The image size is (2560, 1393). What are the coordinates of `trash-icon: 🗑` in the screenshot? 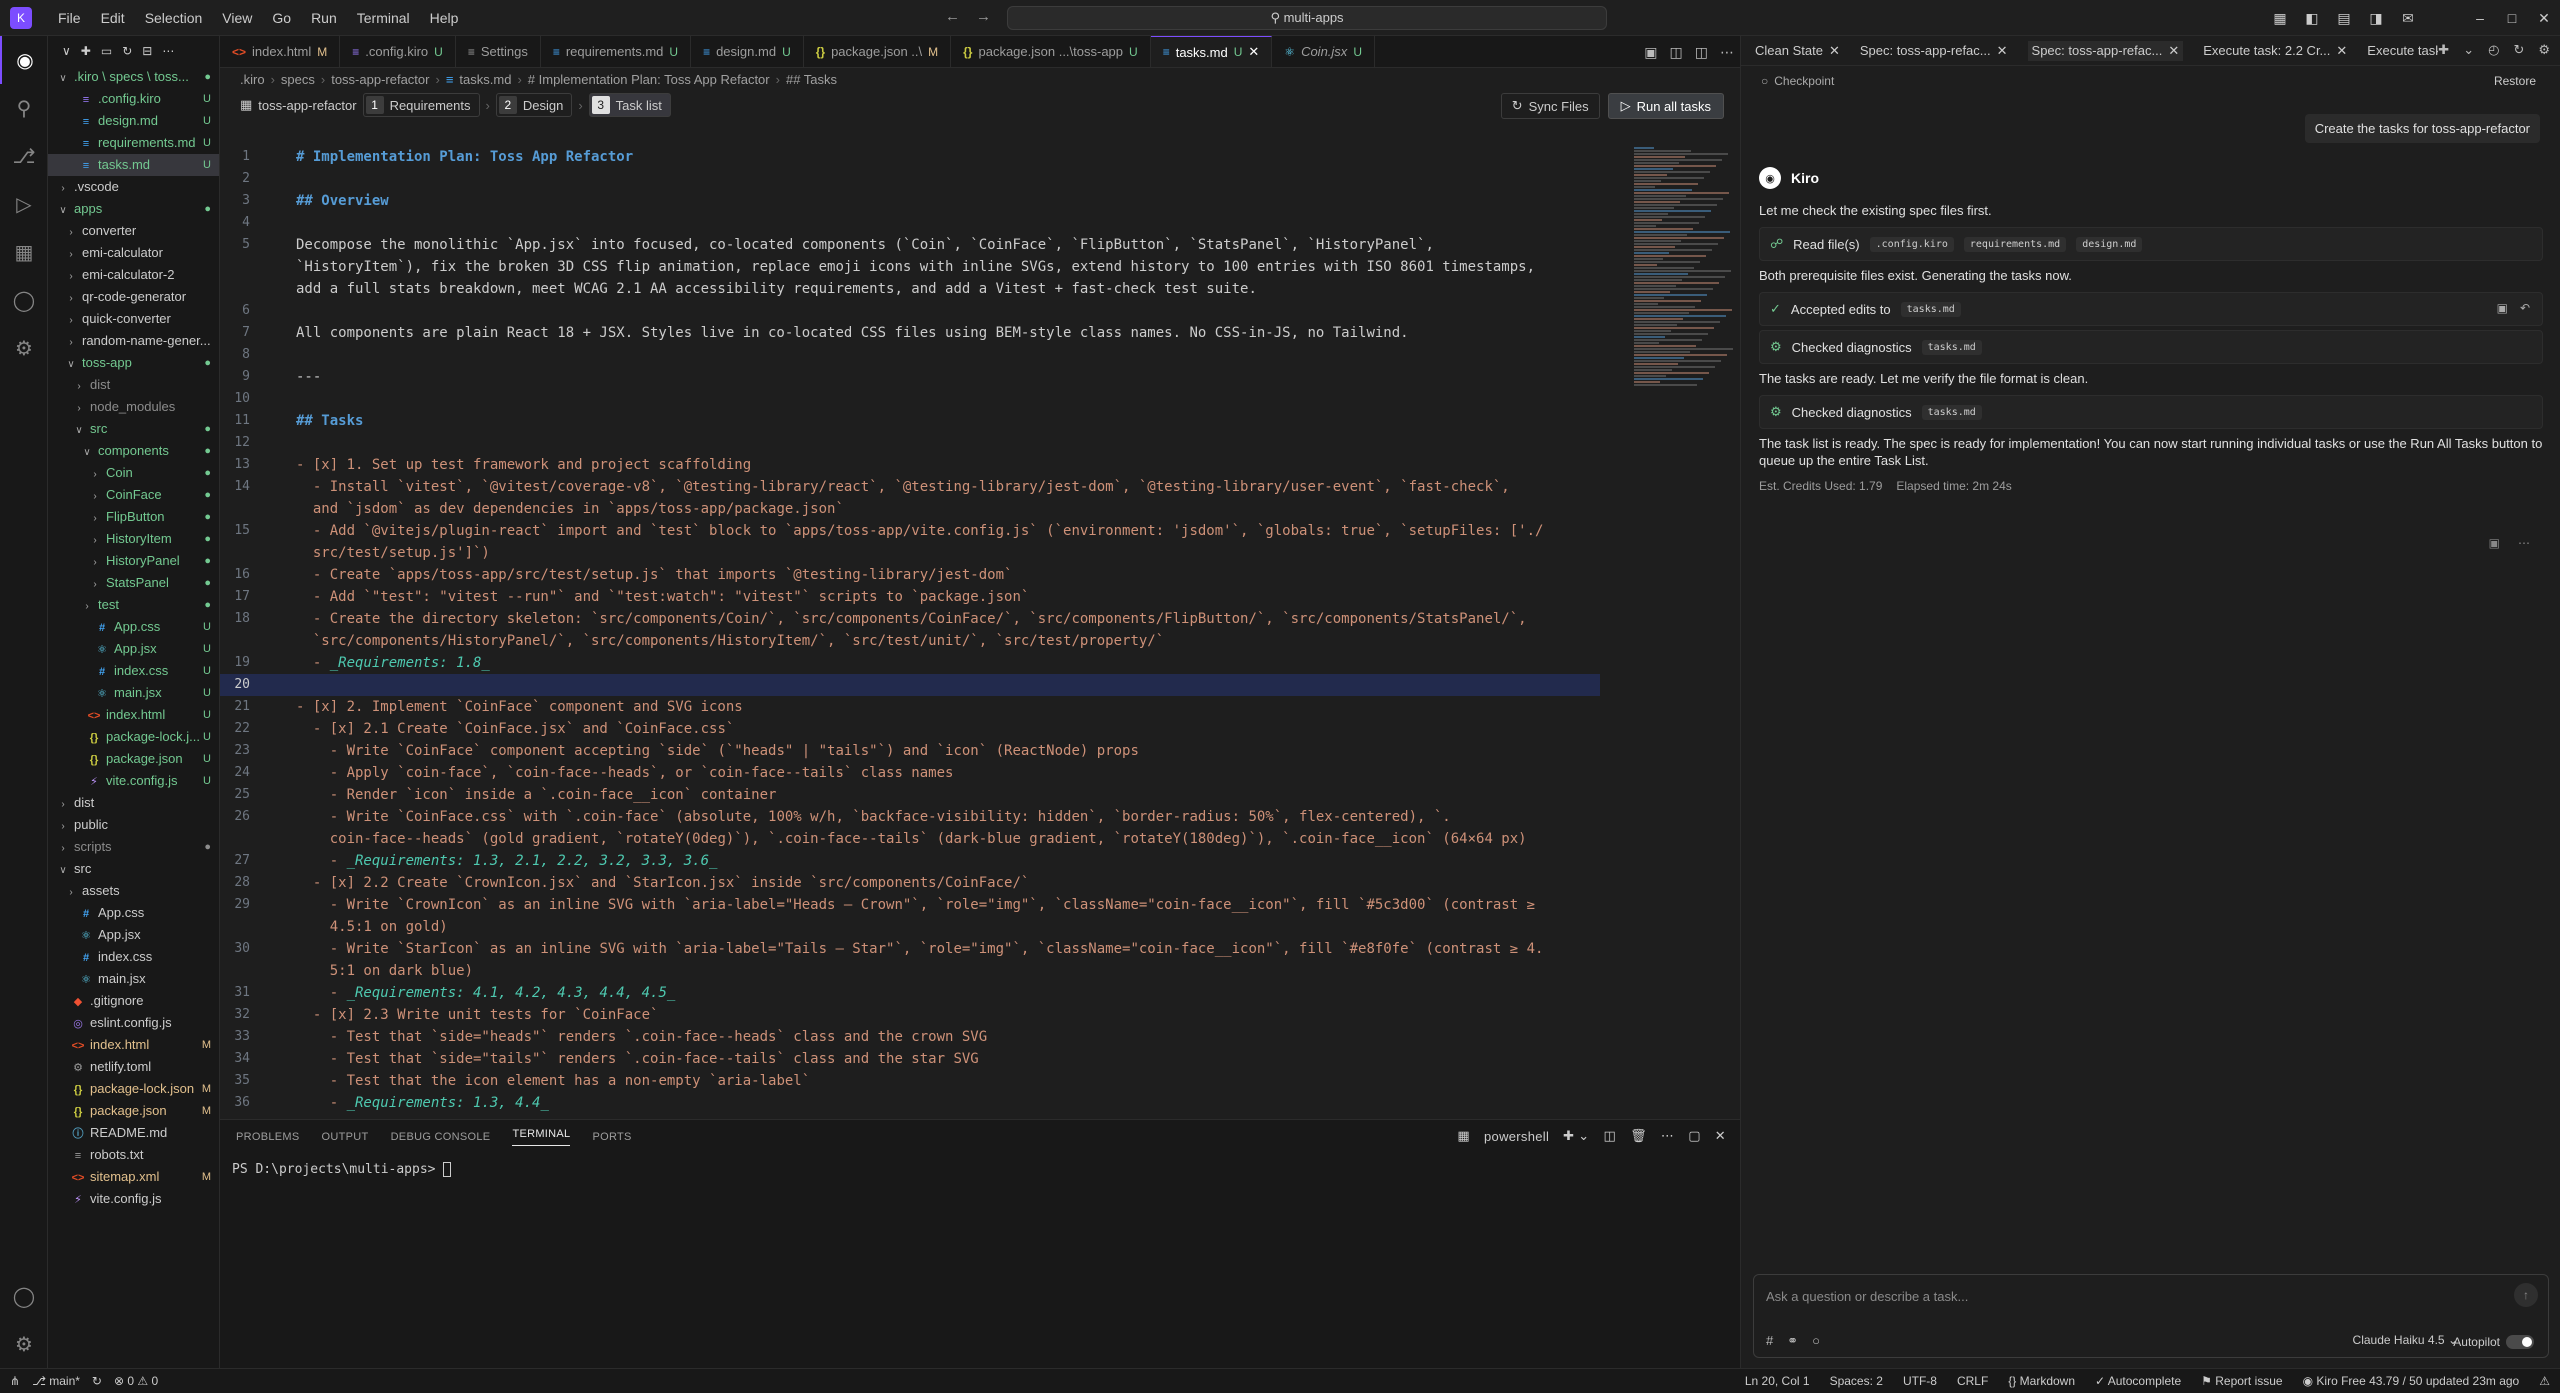 It's located at (1638, 1136).